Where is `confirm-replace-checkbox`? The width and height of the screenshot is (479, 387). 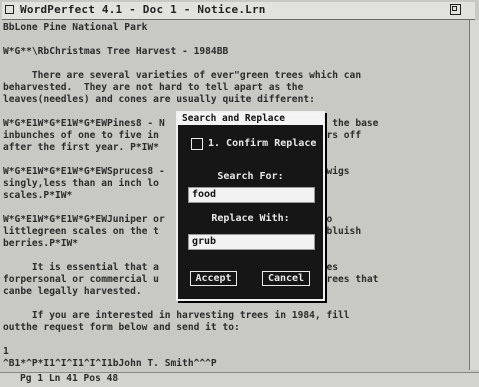 confirm-replace-checkbox is located at coordinates (197, 144).